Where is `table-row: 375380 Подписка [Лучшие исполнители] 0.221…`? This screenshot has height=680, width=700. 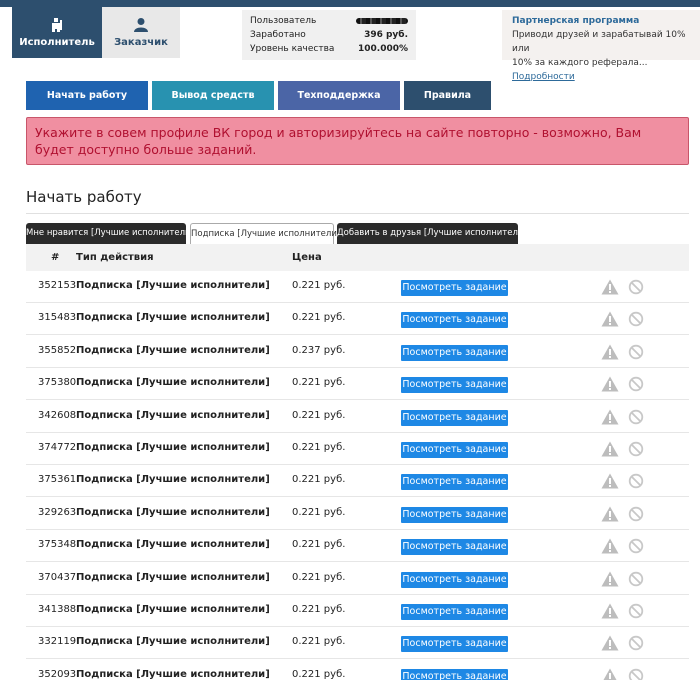 table-row: 375380 Подписка [Лучшие исполнители] 0.221… is located at coordinates (357, 384).